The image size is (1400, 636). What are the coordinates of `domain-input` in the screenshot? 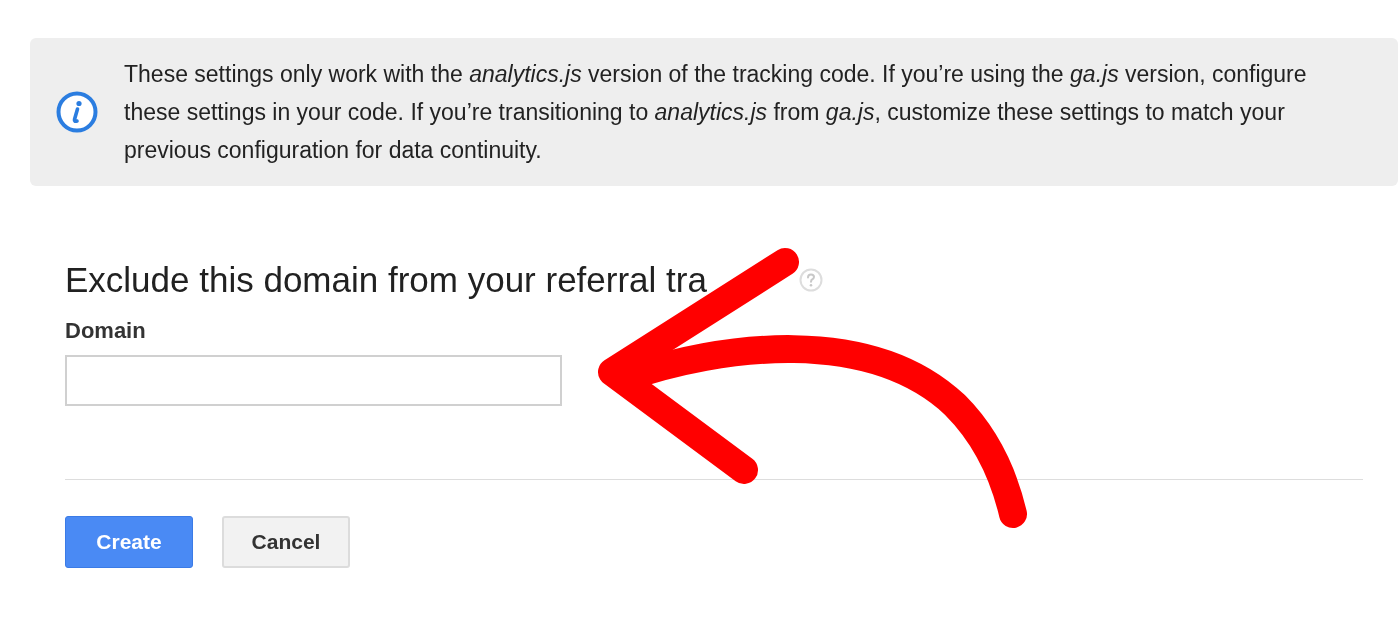 It's located at (313, 380).